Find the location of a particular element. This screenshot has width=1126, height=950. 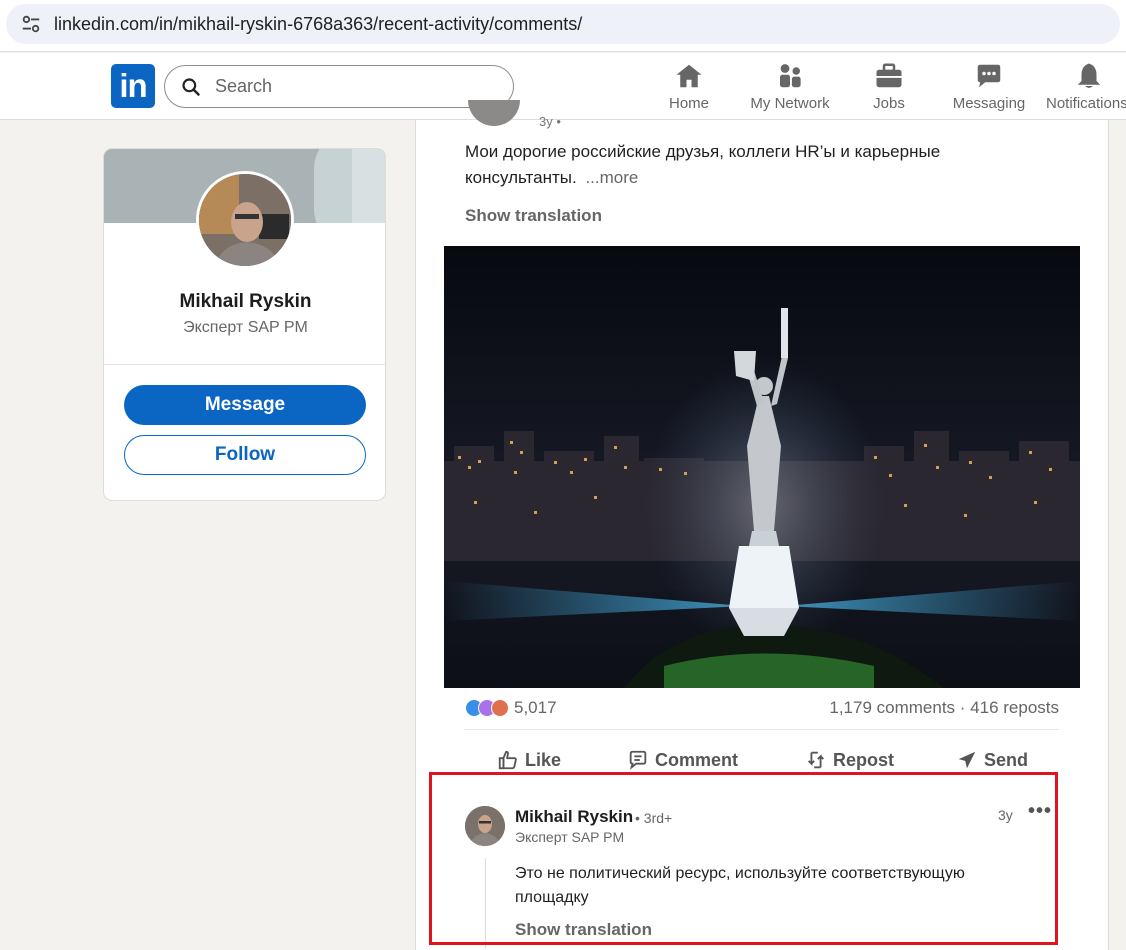

love-reaction-icon is located at coordinates (500, 708).